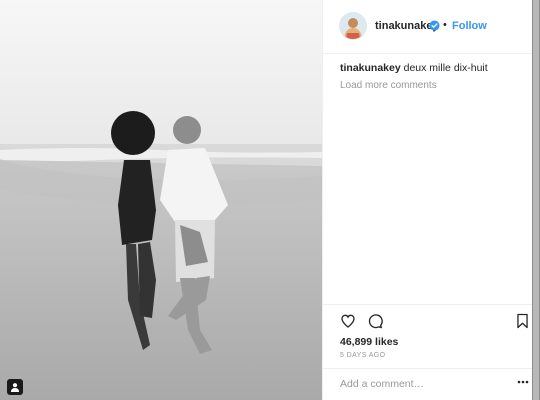 This screenshot has height=400, width=540. Describe the element at coordinates (523, 382) in the screenshot. I see `more-options-icon` at that location.